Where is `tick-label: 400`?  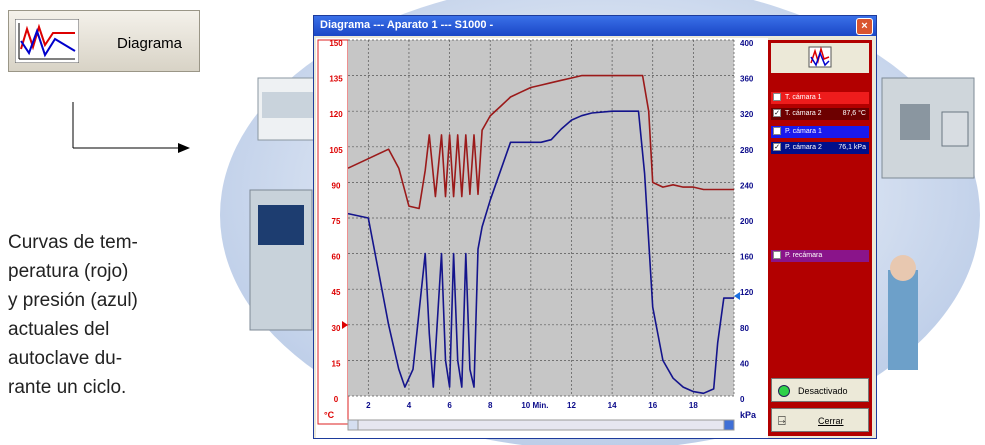 tick-label: 400 is located at coordinates (747, 43).